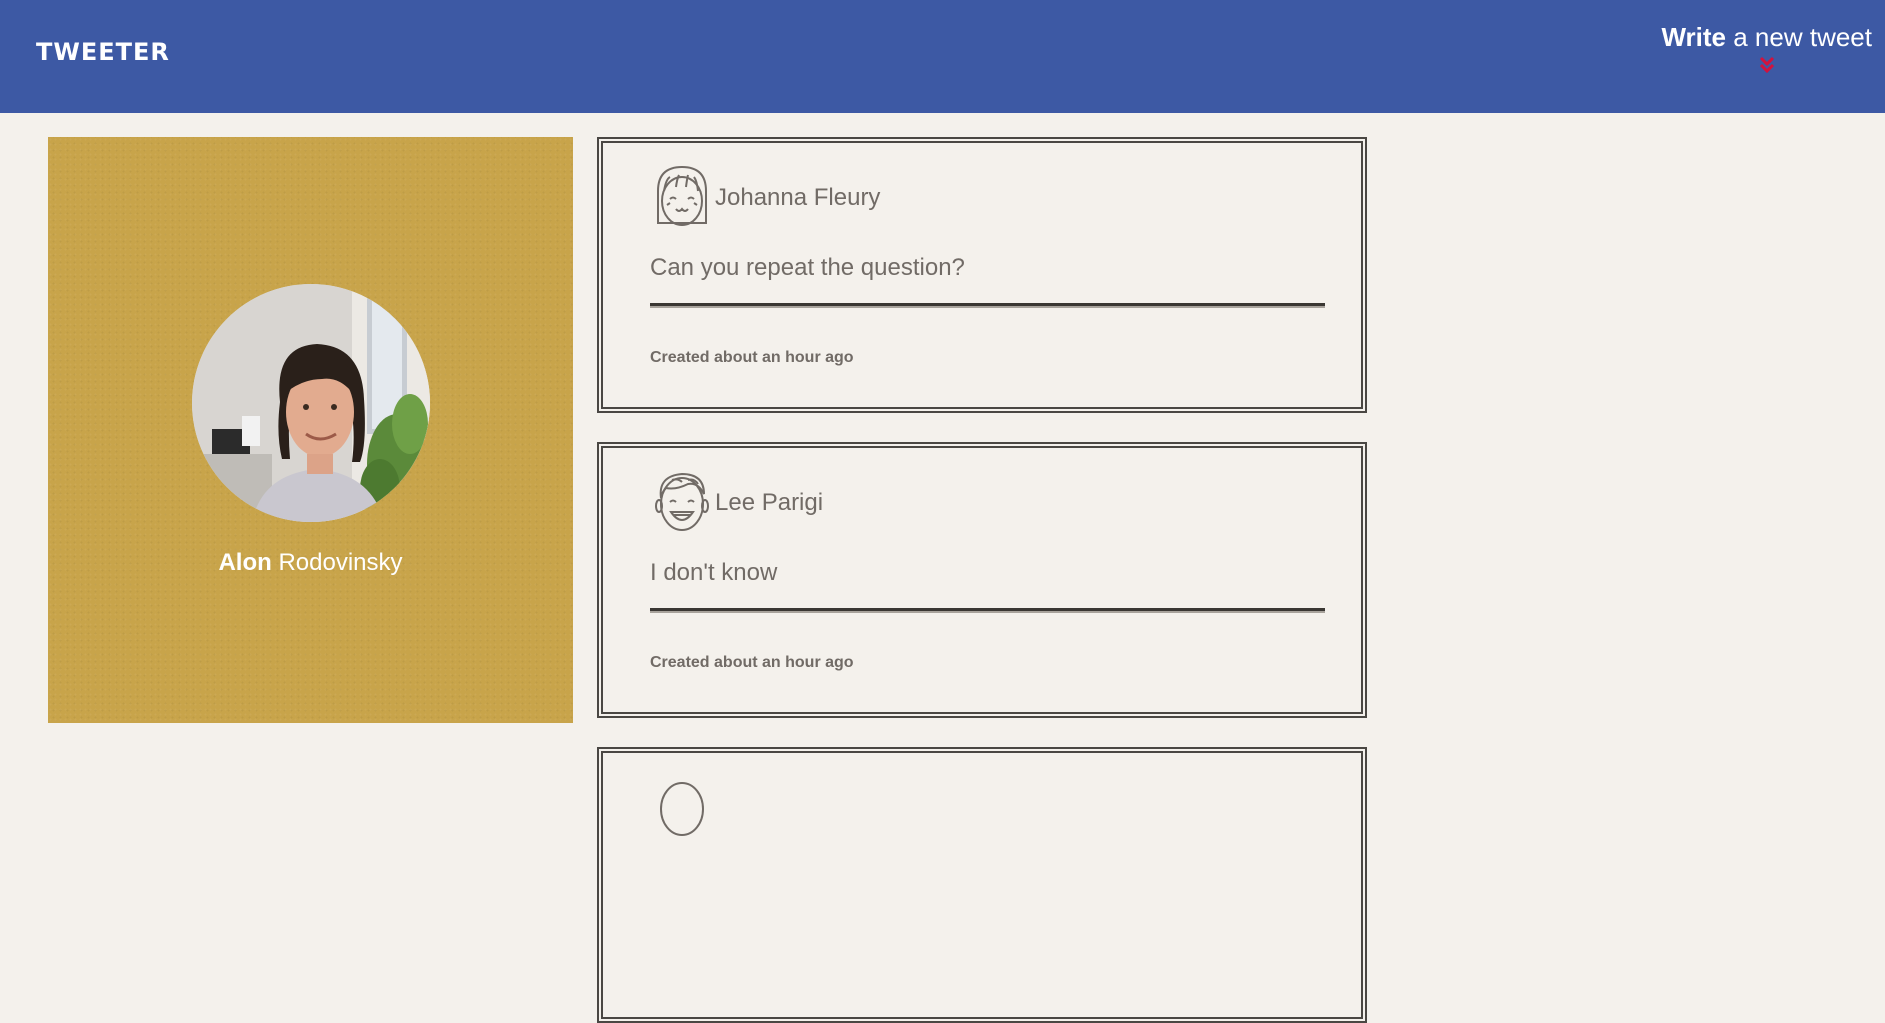 This screenshot has width=1885, height=1023. I want to click on compose-label-rest: a new tweet, so click(1799, 37).